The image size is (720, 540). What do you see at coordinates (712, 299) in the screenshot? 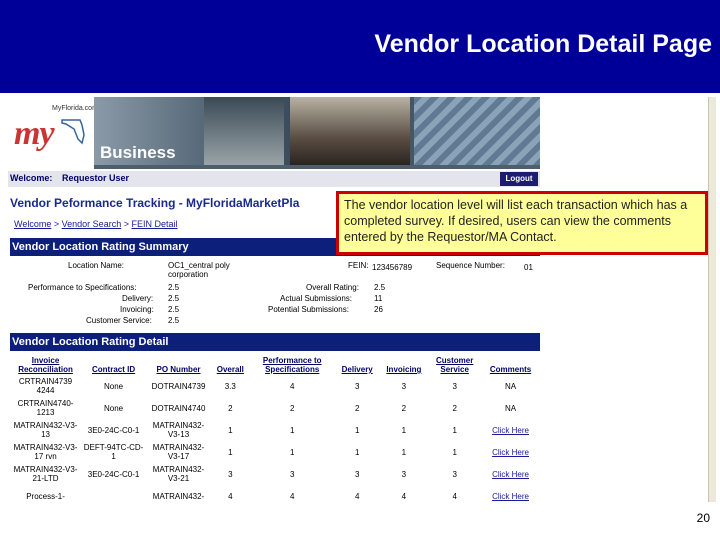
I see `vertical-scrollbar` at bounding box center [712, 299].